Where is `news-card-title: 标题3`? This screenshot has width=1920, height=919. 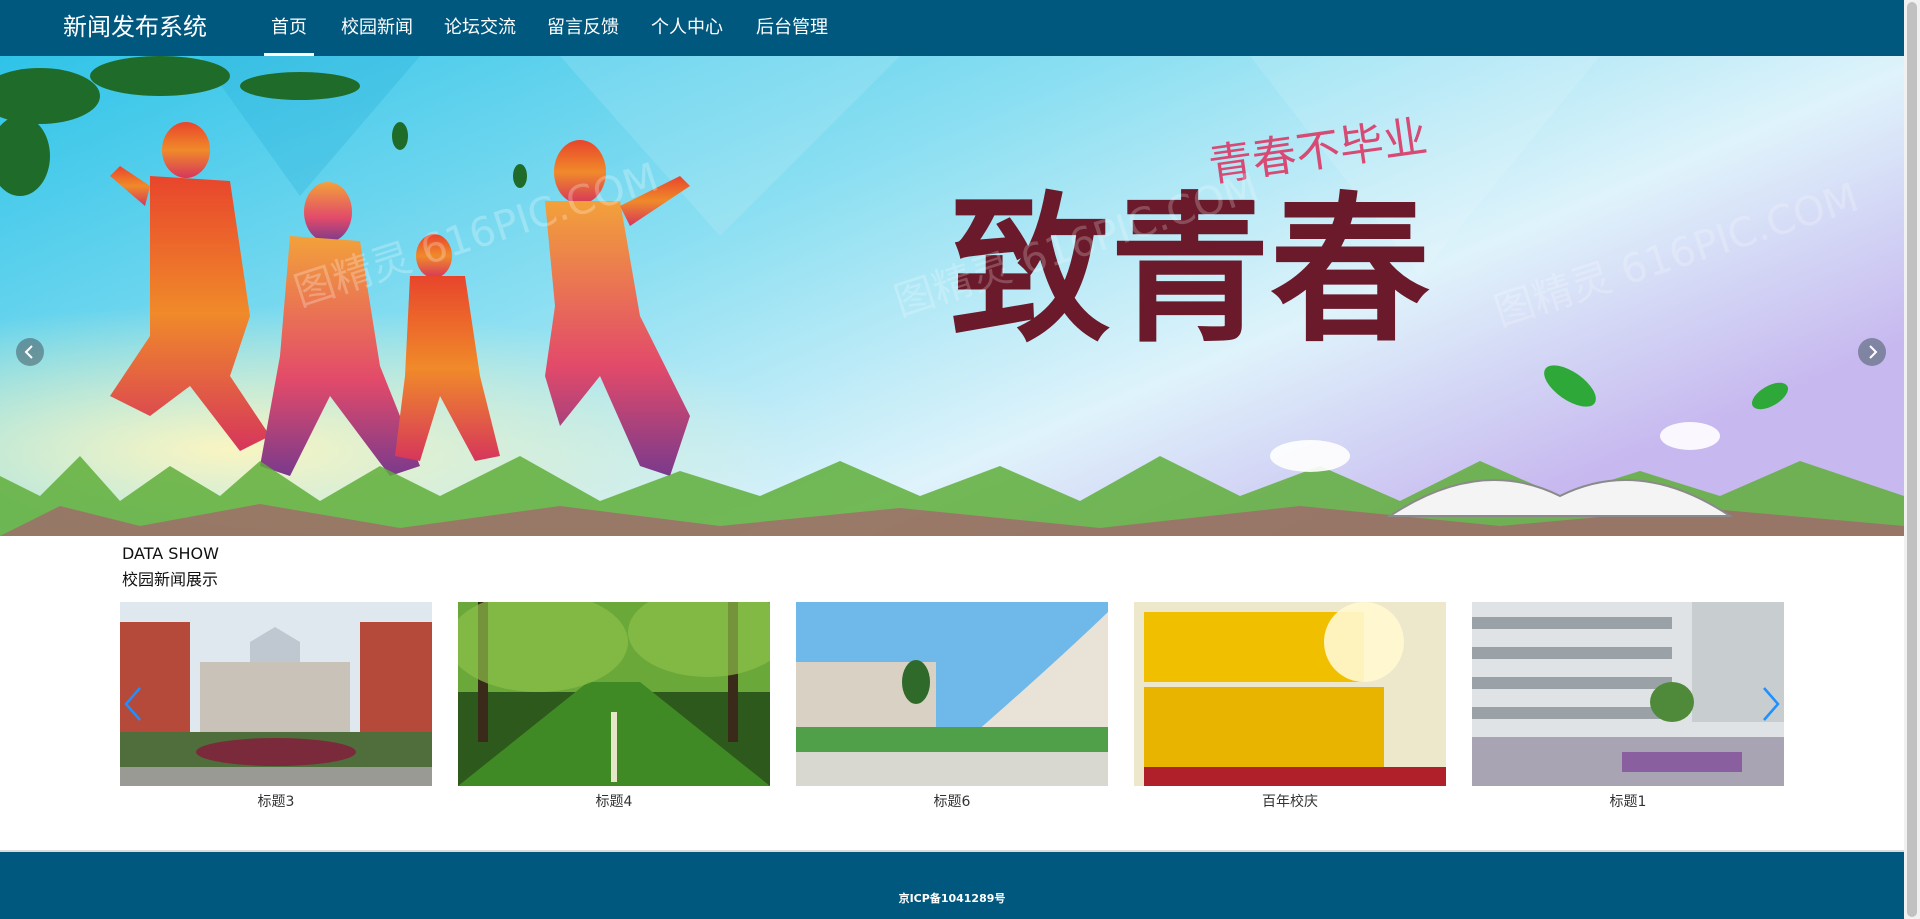 news-card-title: 标题3 is located at coordinates (276, 802).